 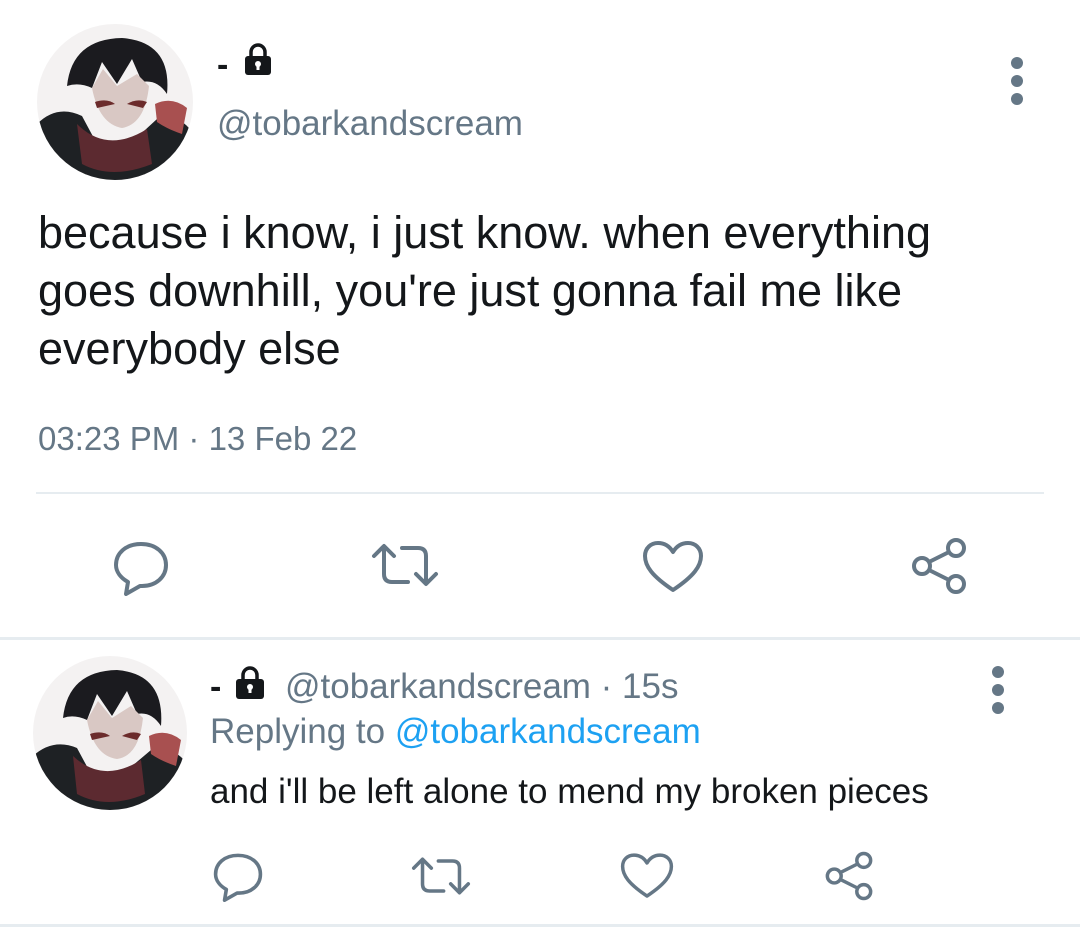 What do you see at coordinates (540, 493) in the screenshot?
I see `divider` at bounding box center [540, 493].